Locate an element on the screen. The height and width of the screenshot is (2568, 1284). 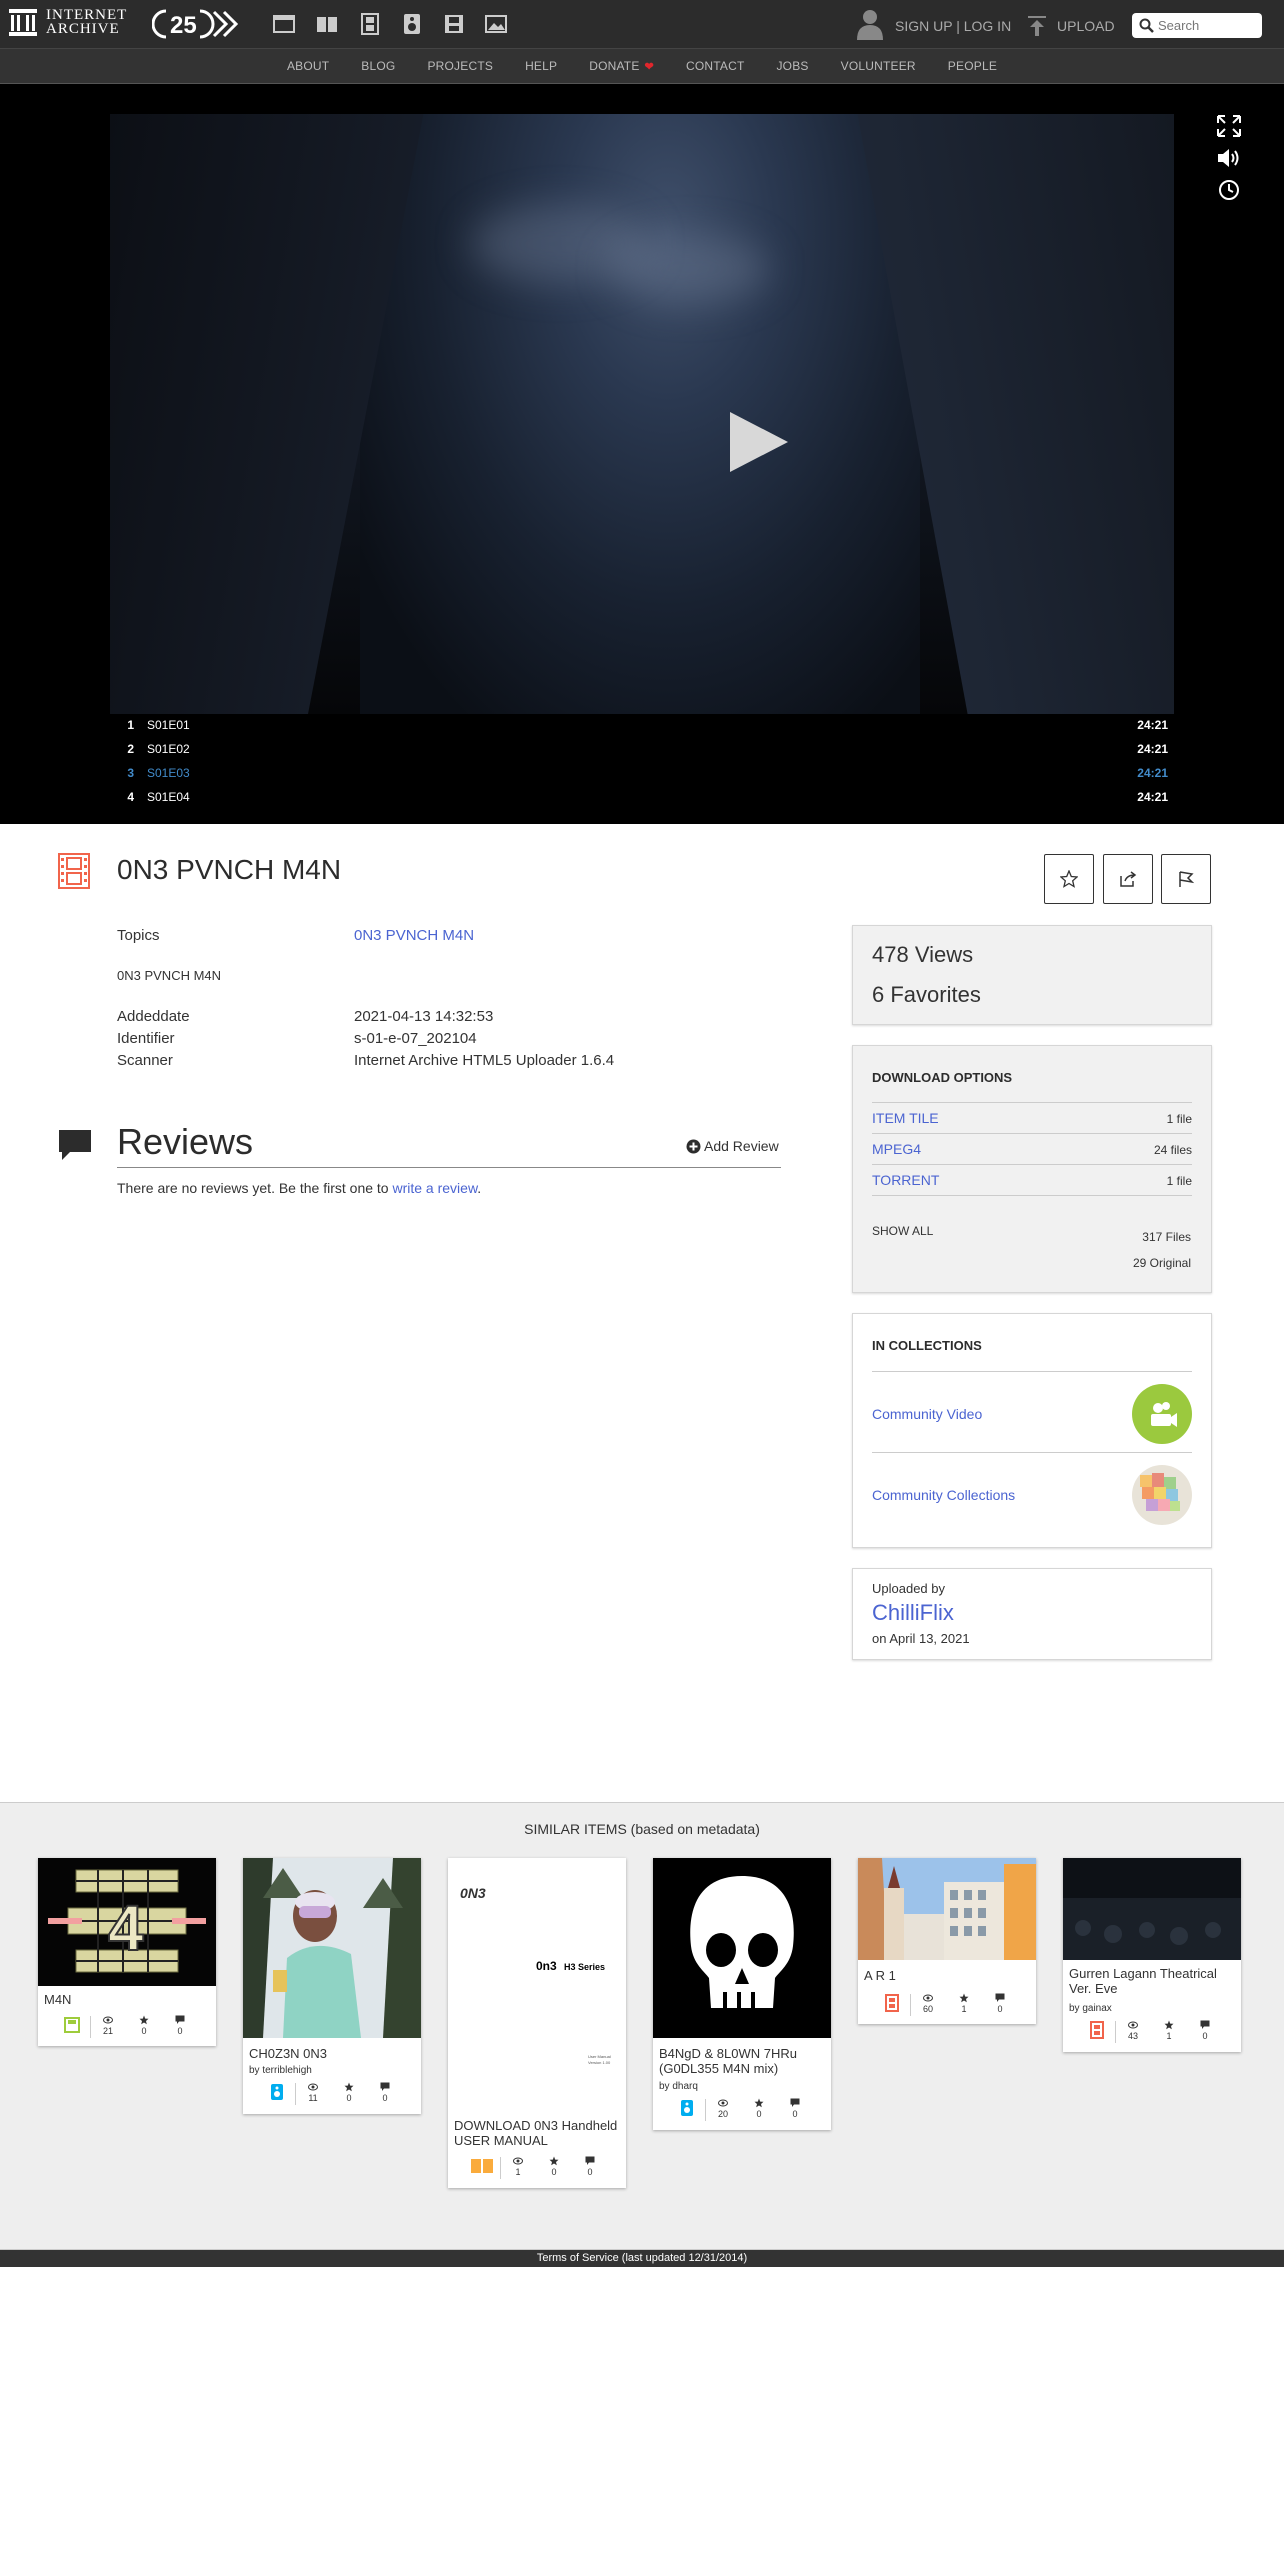
download-row: MPEG4 24 files is located at coordinates (1032, 1148).